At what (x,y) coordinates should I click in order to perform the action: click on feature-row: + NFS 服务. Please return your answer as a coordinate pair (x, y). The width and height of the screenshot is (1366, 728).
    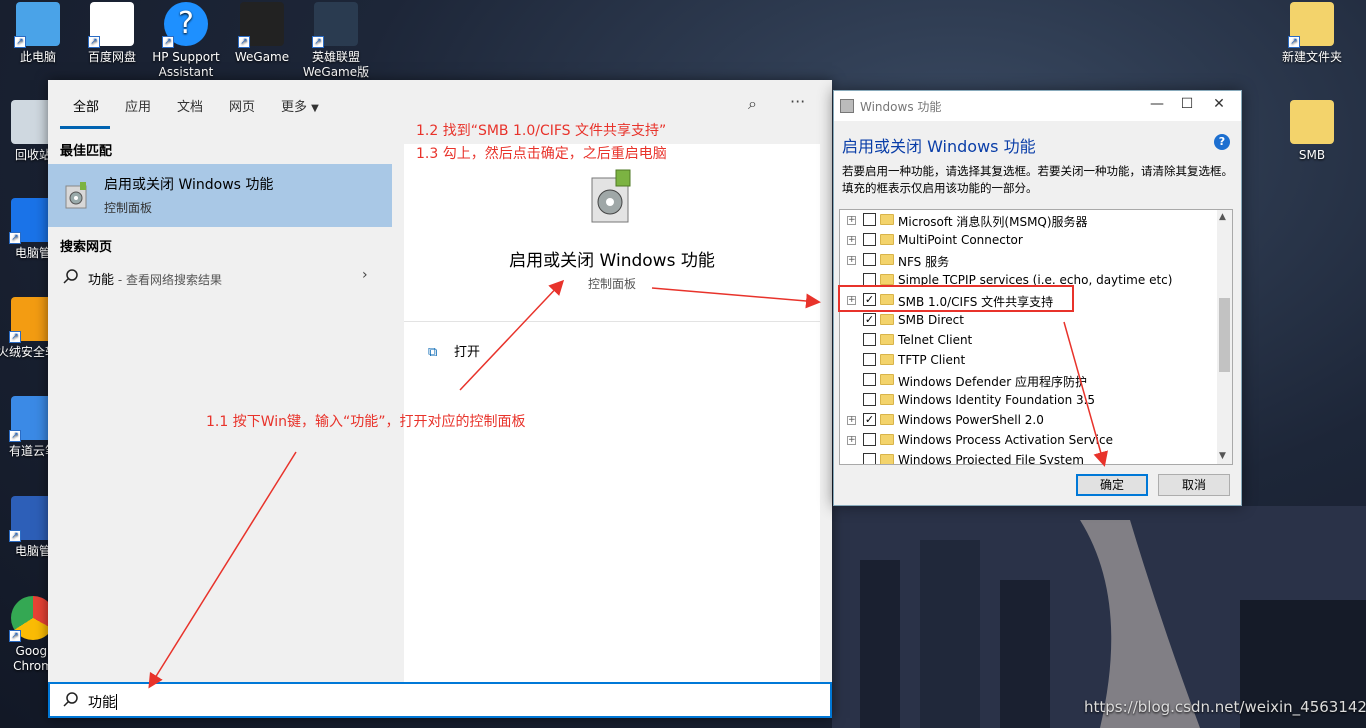
    Looking at the image, I should click on (1029, 261).